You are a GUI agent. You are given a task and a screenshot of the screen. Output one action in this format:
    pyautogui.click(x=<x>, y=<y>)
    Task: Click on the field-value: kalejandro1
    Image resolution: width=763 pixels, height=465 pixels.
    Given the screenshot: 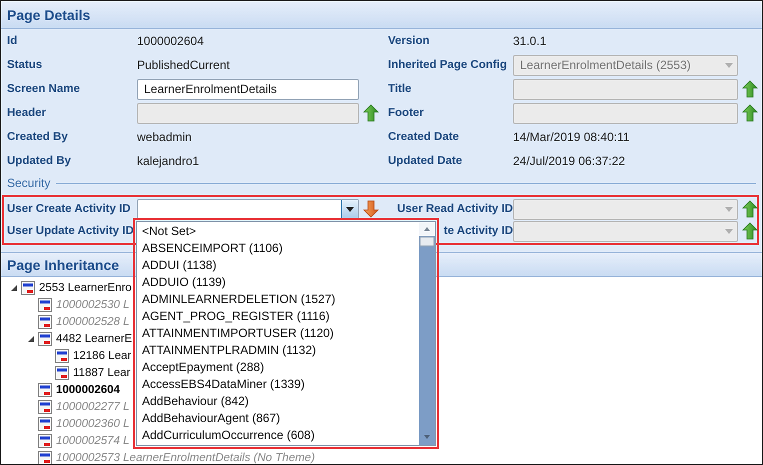 What is the action you would take?
    pyautogui.click(x=168, y=161)
    